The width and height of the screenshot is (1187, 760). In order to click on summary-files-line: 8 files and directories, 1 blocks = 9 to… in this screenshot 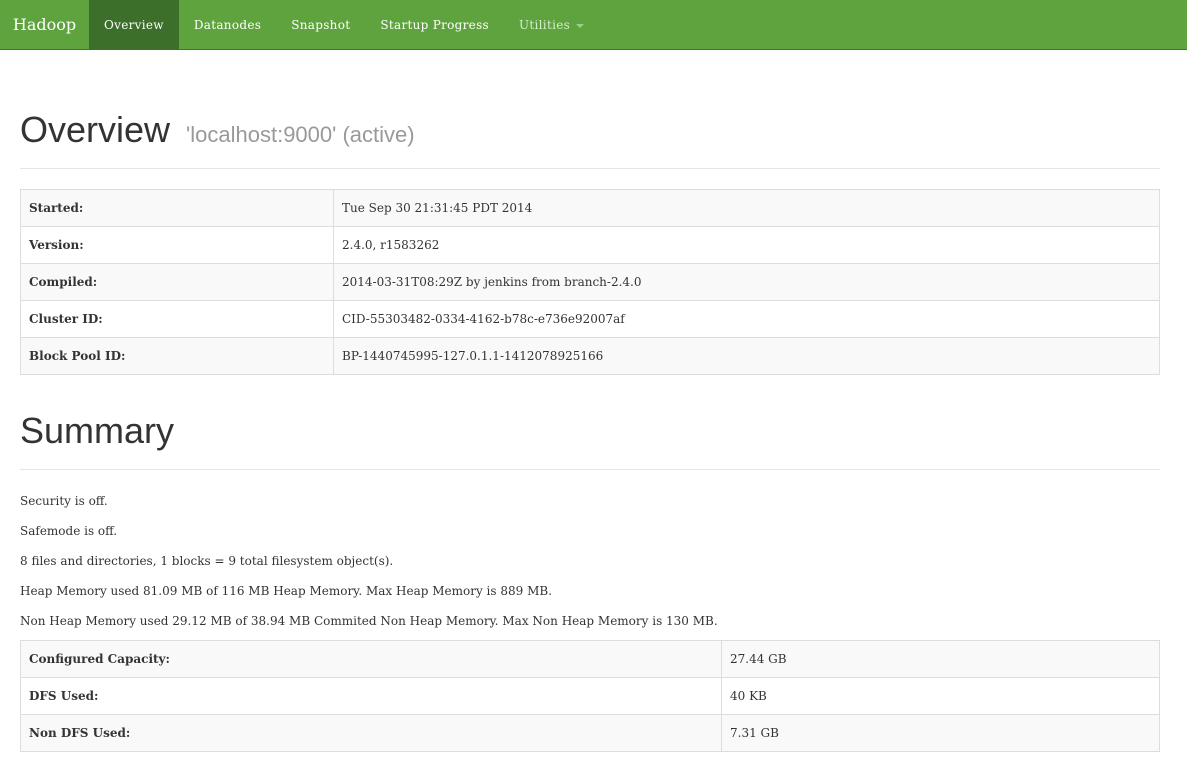, I will do `click(207, 561)`.